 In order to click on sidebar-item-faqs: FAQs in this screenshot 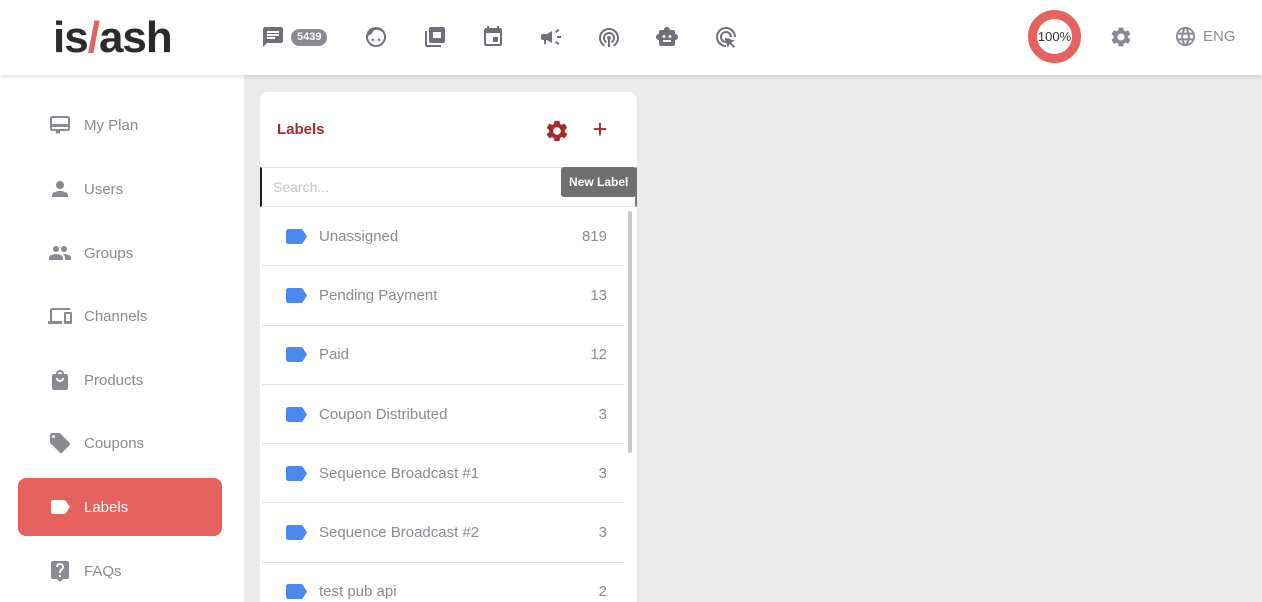, I will do `click(120, 571)`.